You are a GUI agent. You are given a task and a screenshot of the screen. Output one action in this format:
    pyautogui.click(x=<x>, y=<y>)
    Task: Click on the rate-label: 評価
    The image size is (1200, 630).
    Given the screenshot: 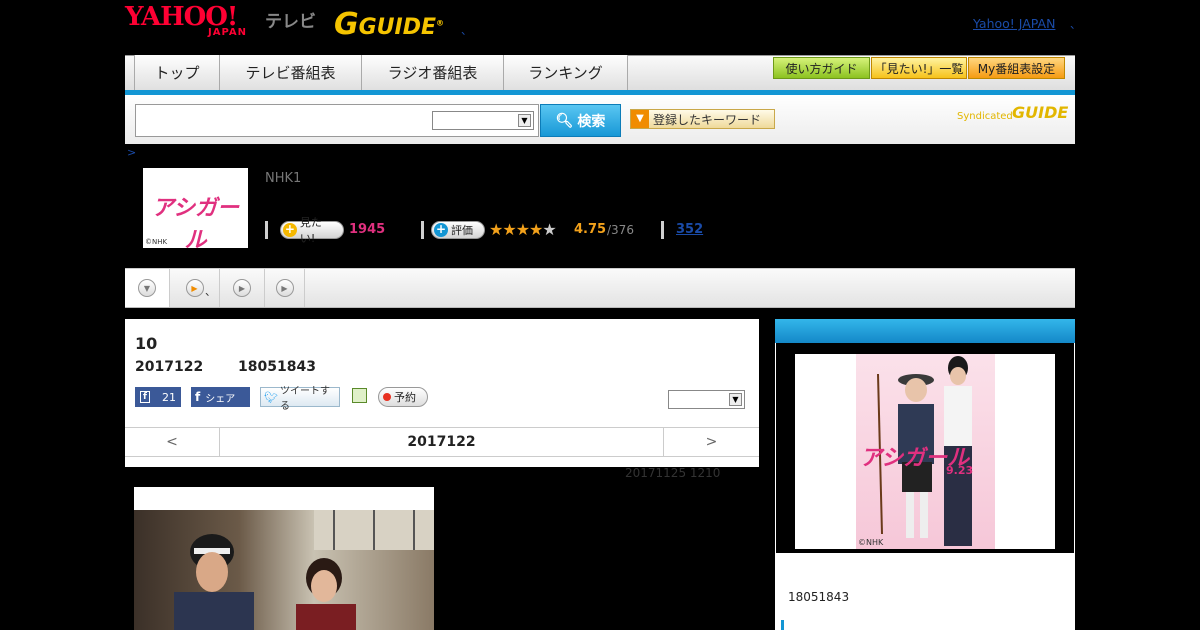 What is the action you would take?
    pyautogui.click(x=462, y=230)
    